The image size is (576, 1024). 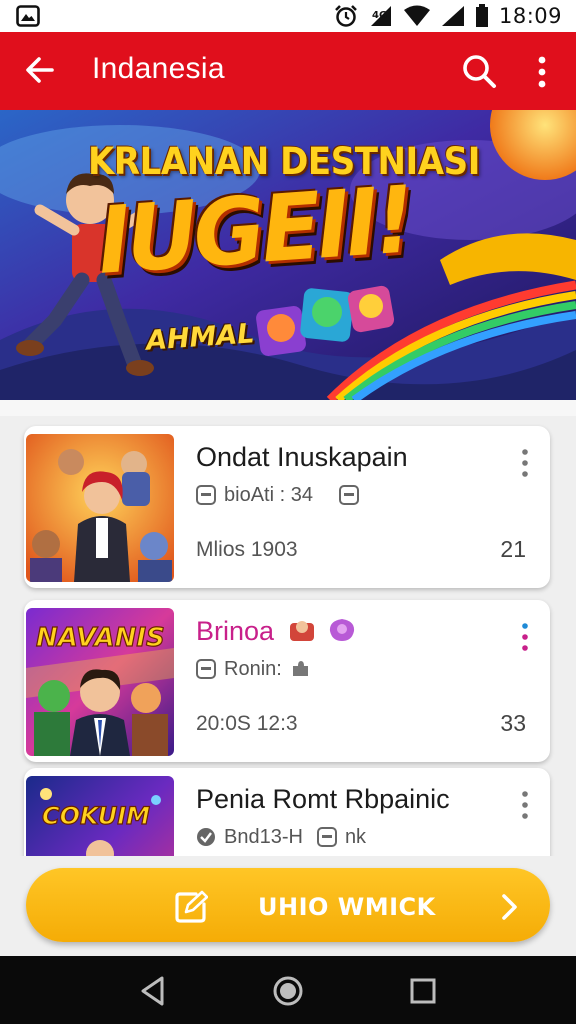 I want to click on item-meta: Ronin:, so click(x=253, y=669).